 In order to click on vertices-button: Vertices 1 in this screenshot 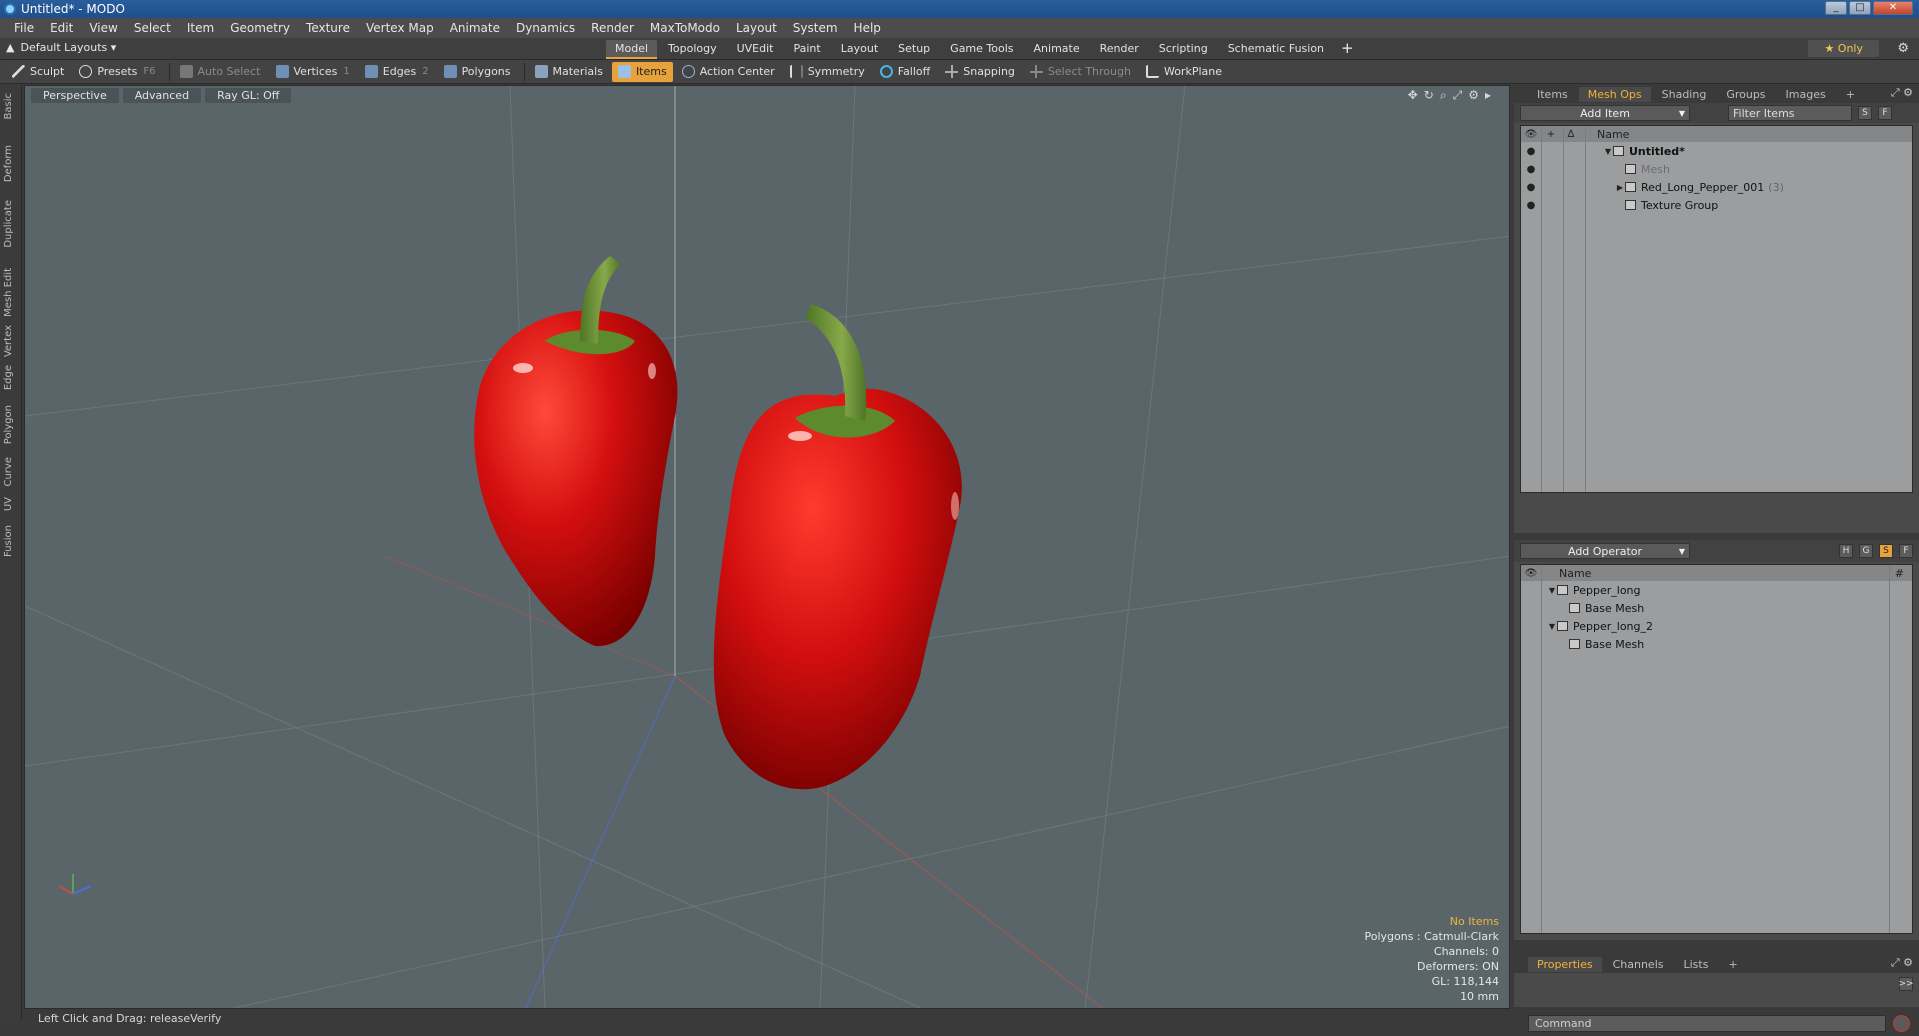, I will do `click(313, 72)`.